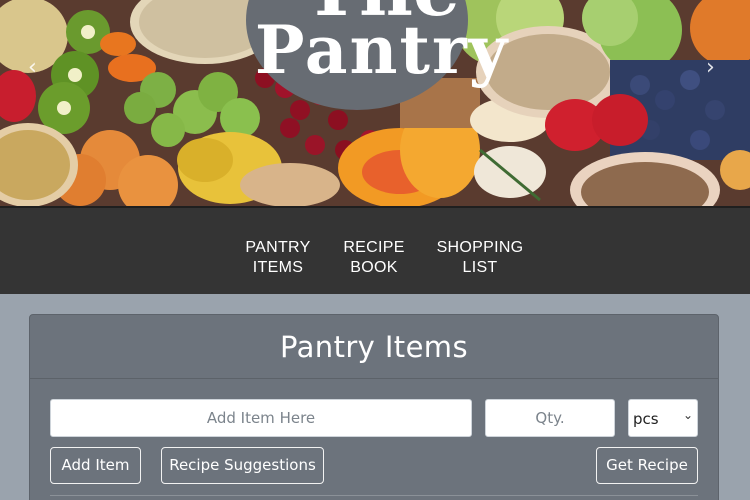  I want to click on nav-label-line: RECIPE, so click(374, 247).